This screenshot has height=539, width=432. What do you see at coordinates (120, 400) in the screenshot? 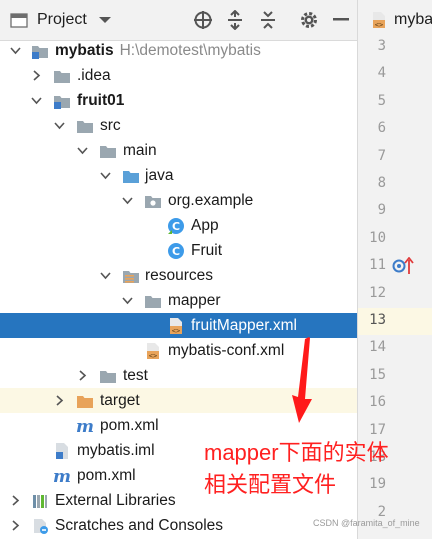
I see `tree-label: target` at bounding box center [120, 400].